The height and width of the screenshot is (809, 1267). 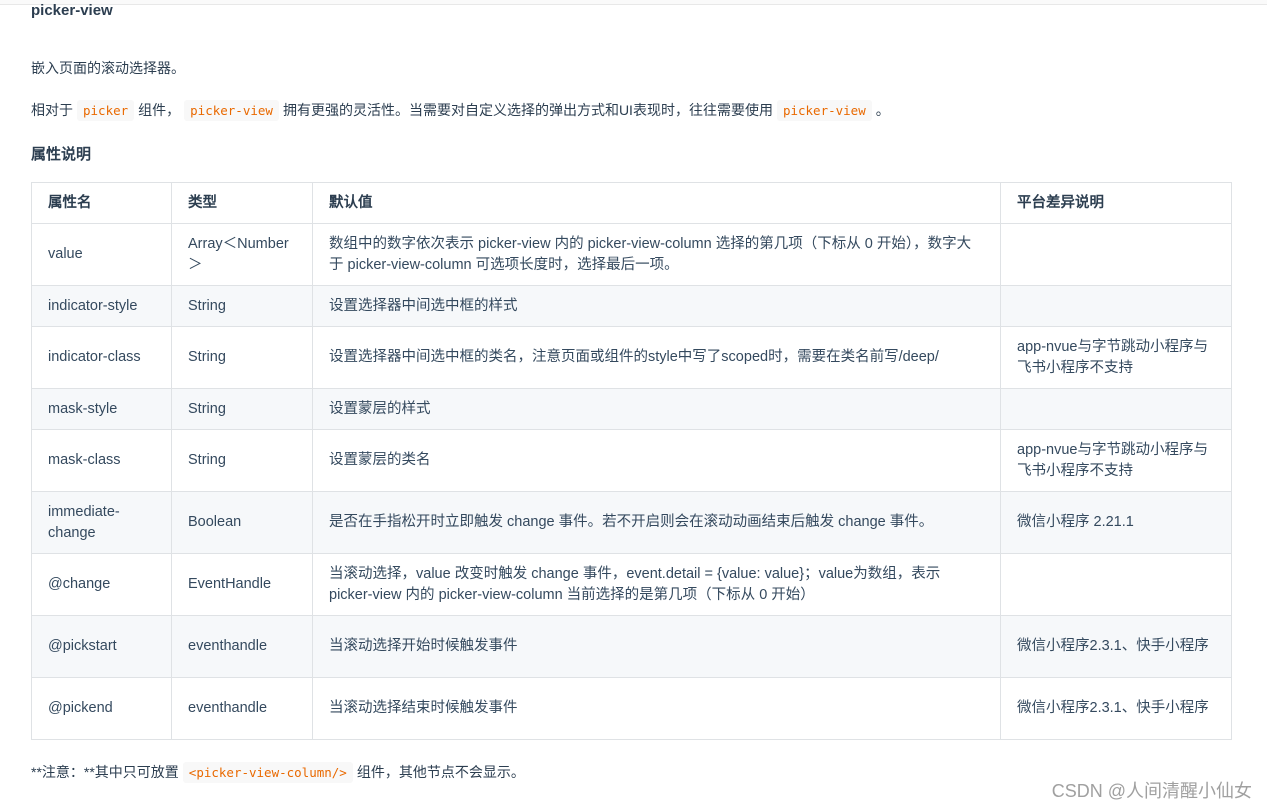 What do you see at coordinates (1151, 791) in the screenshot?
I see `watermark: CSDN @人间清醒小仙女` at bounding box center [1151, 791].